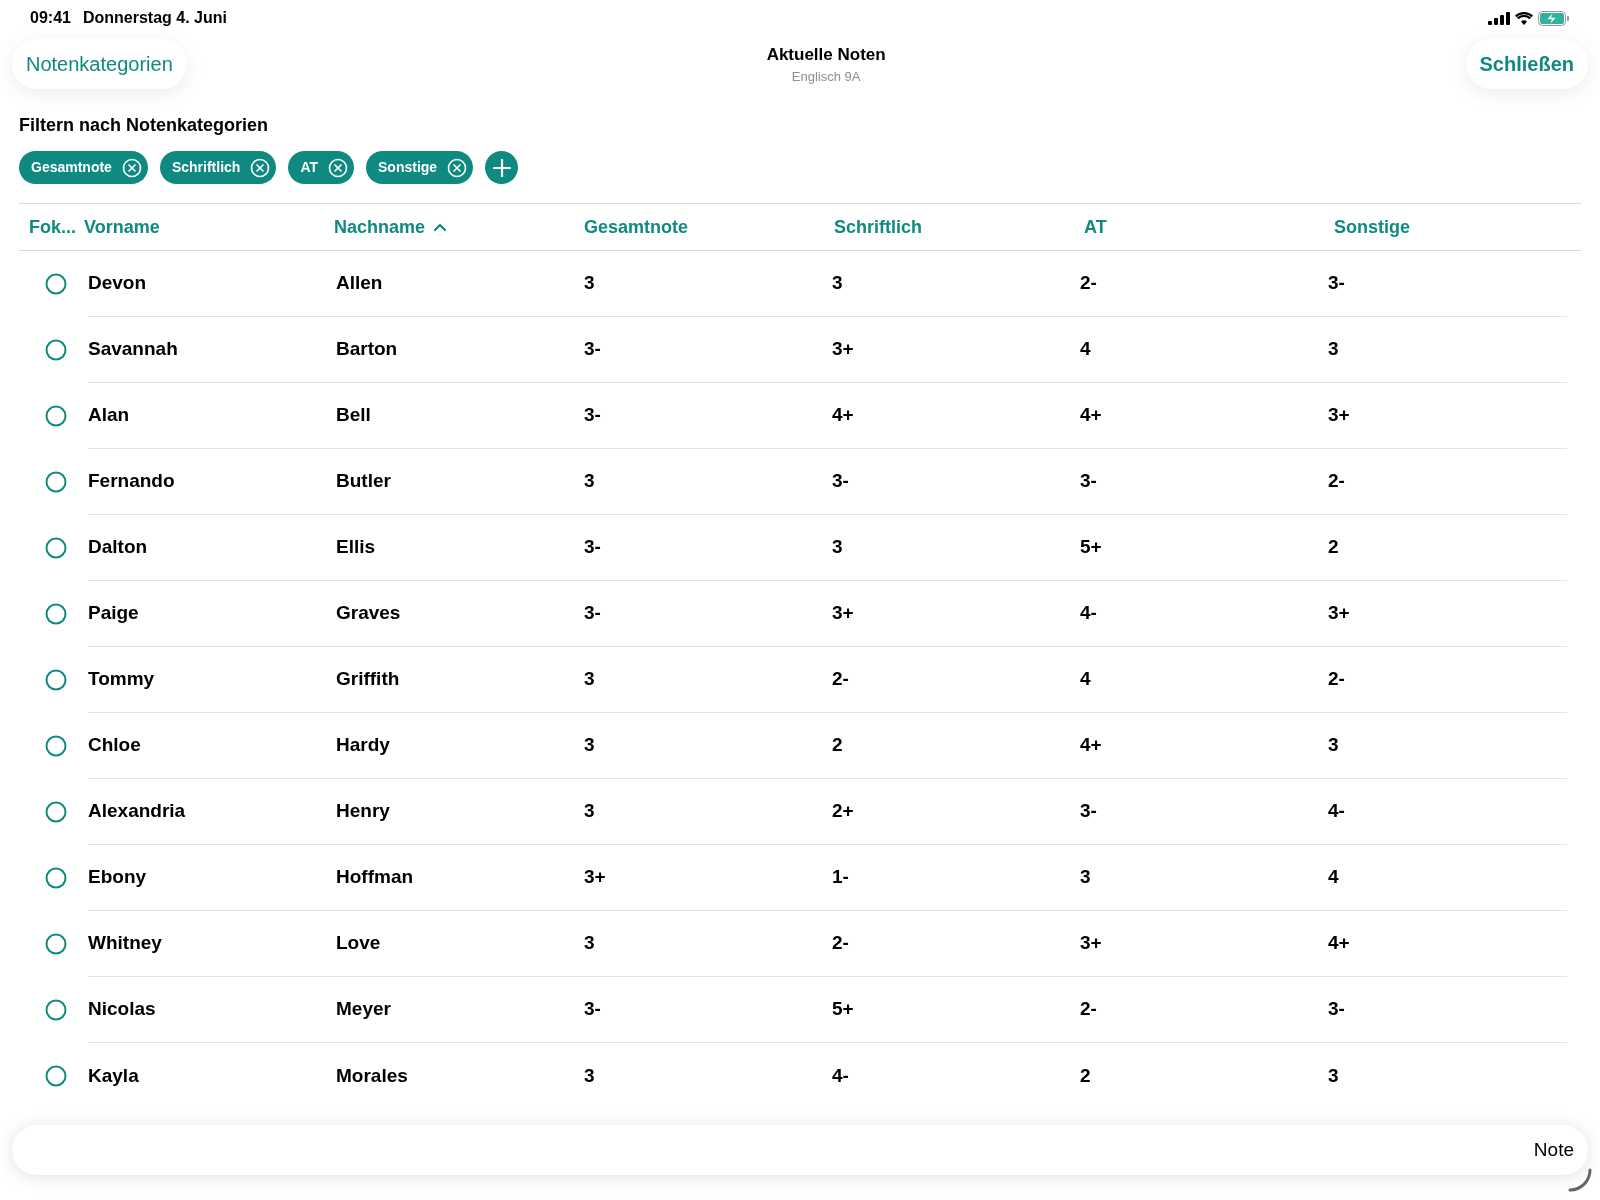 The image size is (1600, 1200). I want to click on note-input-field: Note, so click(800, 1150).